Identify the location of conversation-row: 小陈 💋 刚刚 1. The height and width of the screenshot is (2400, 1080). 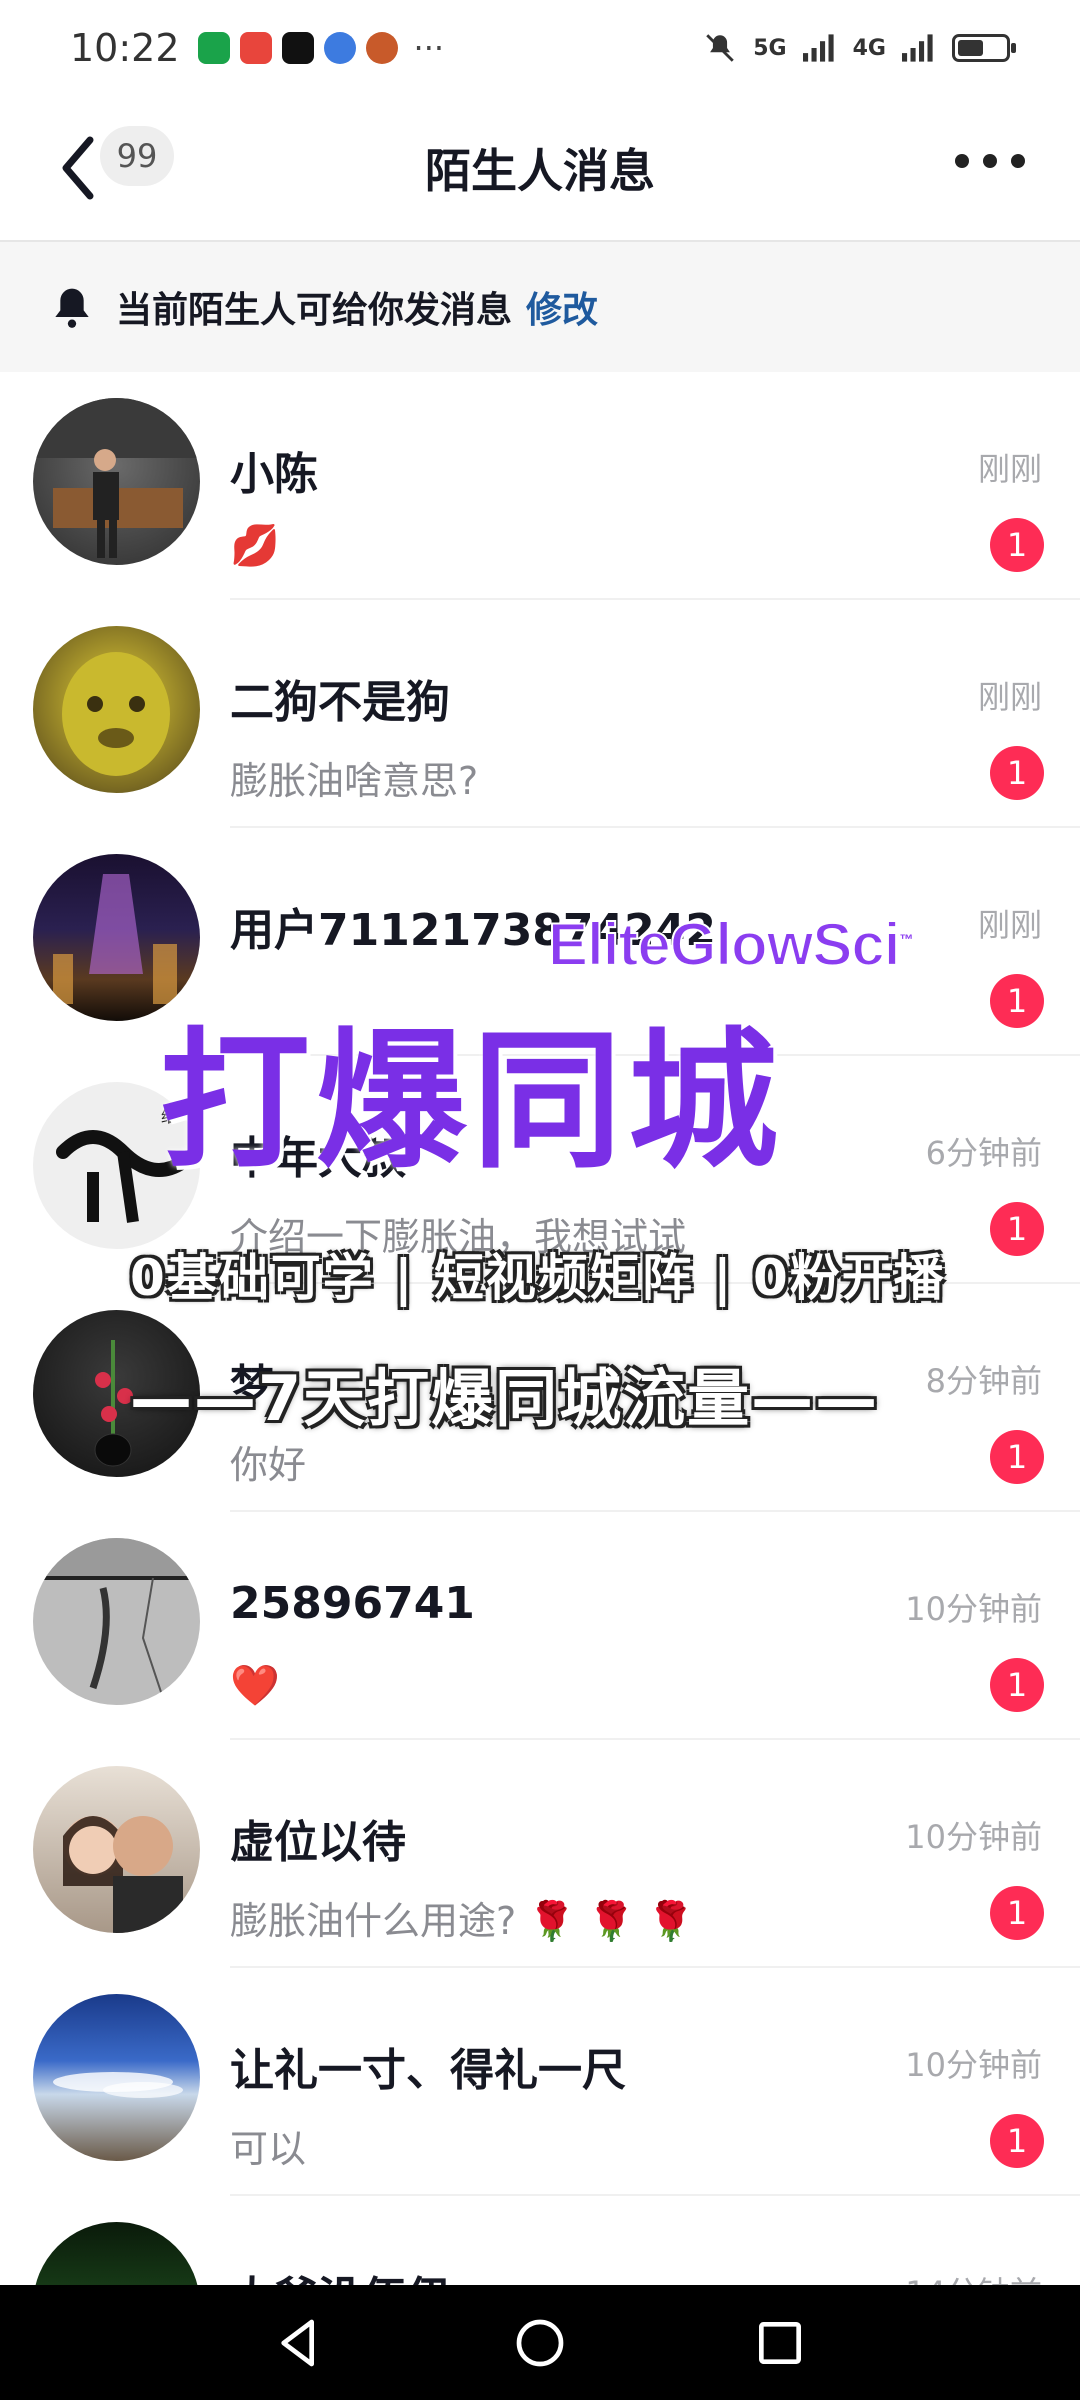
(540, 486).